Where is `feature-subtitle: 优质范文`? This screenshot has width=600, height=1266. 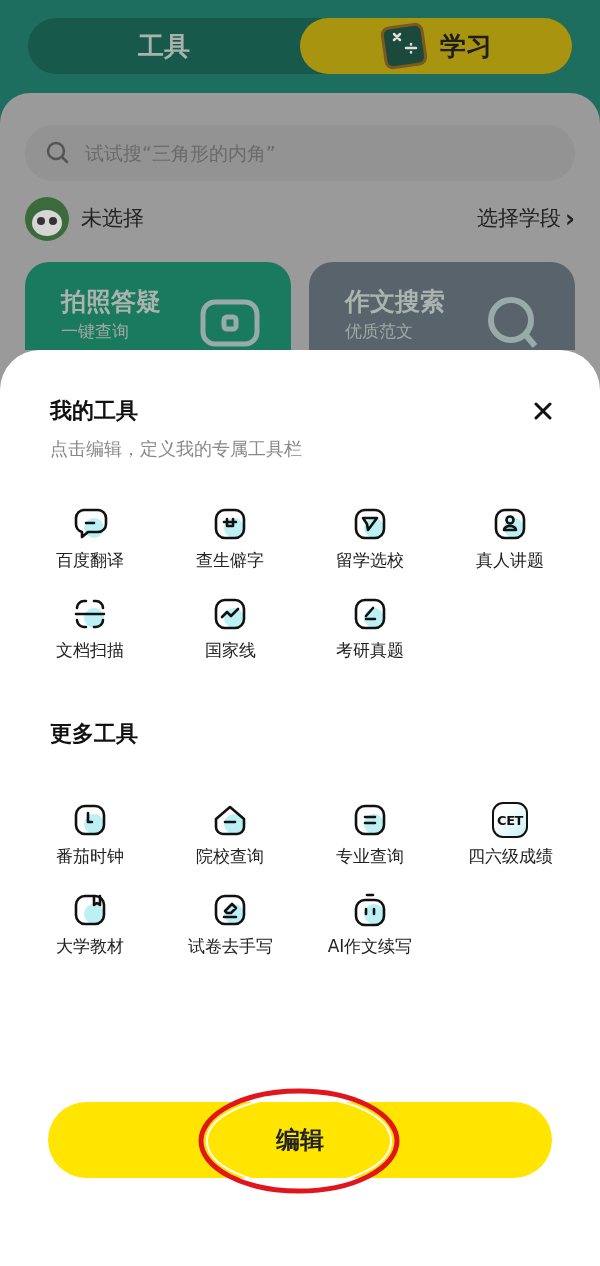
feature-subtitle: 优质范文 is located at coordinates (379, 331).